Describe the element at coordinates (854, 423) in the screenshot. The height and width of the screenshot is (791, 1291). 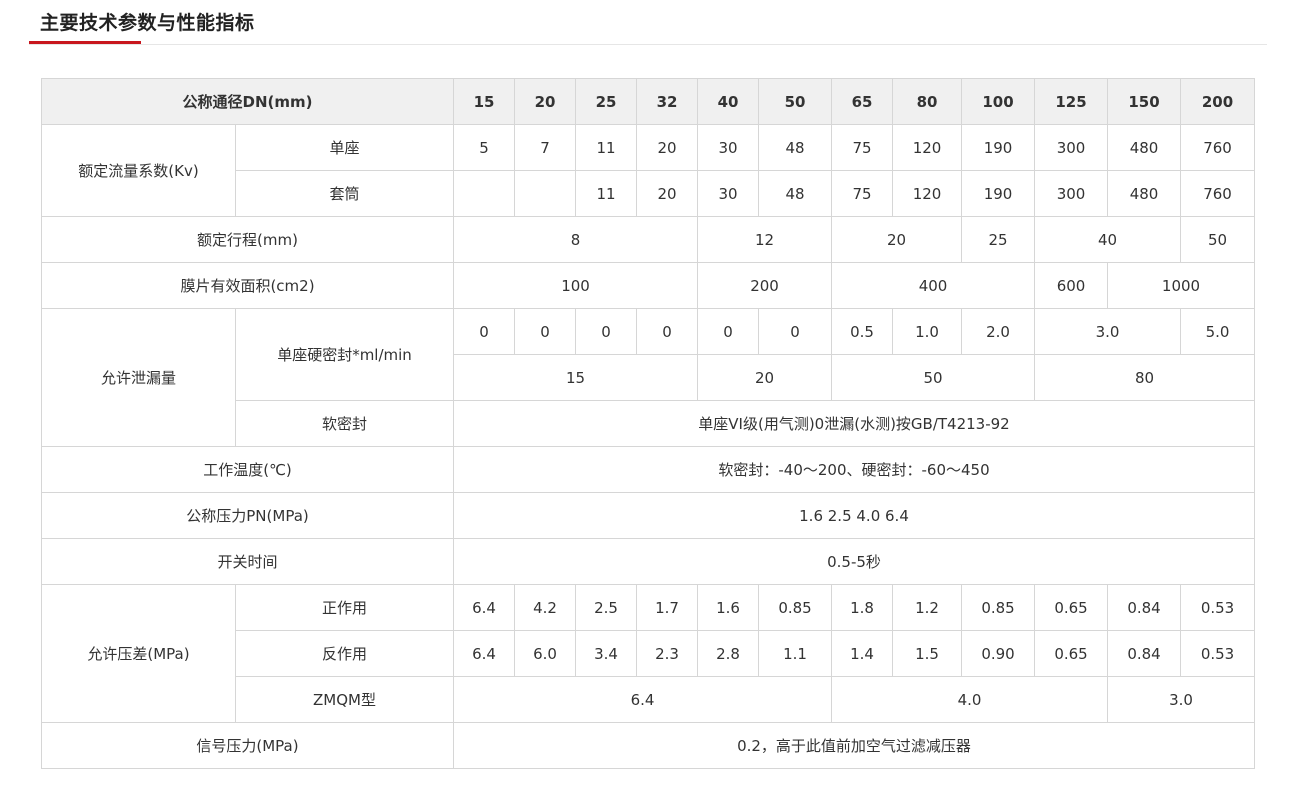
I see `leak-soft-value: 单座VI级(用气测)0泄漏(水测)按GB/T4213-92` at that location.